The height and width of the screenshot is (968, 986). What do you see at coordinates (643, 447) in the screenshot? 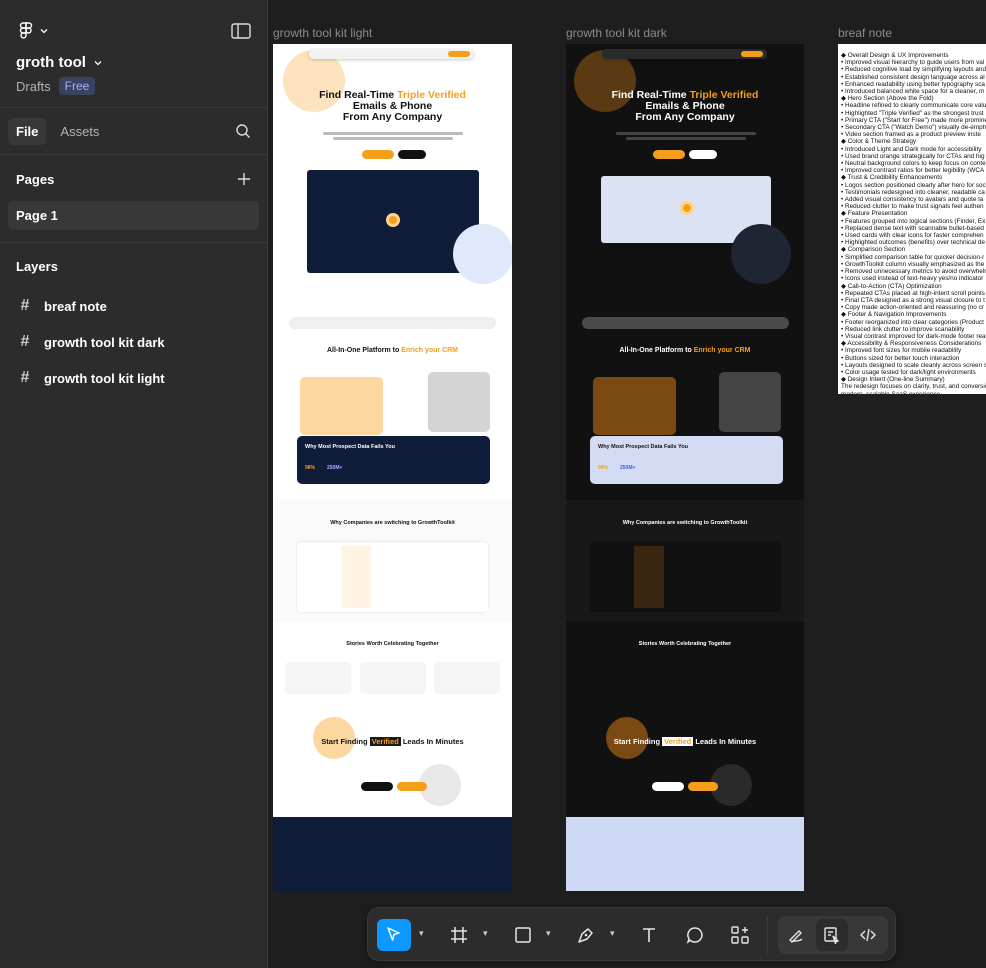
I see `data-fails-title: Why Most Prospect Data Fails You` at bounding box center [643, 447].